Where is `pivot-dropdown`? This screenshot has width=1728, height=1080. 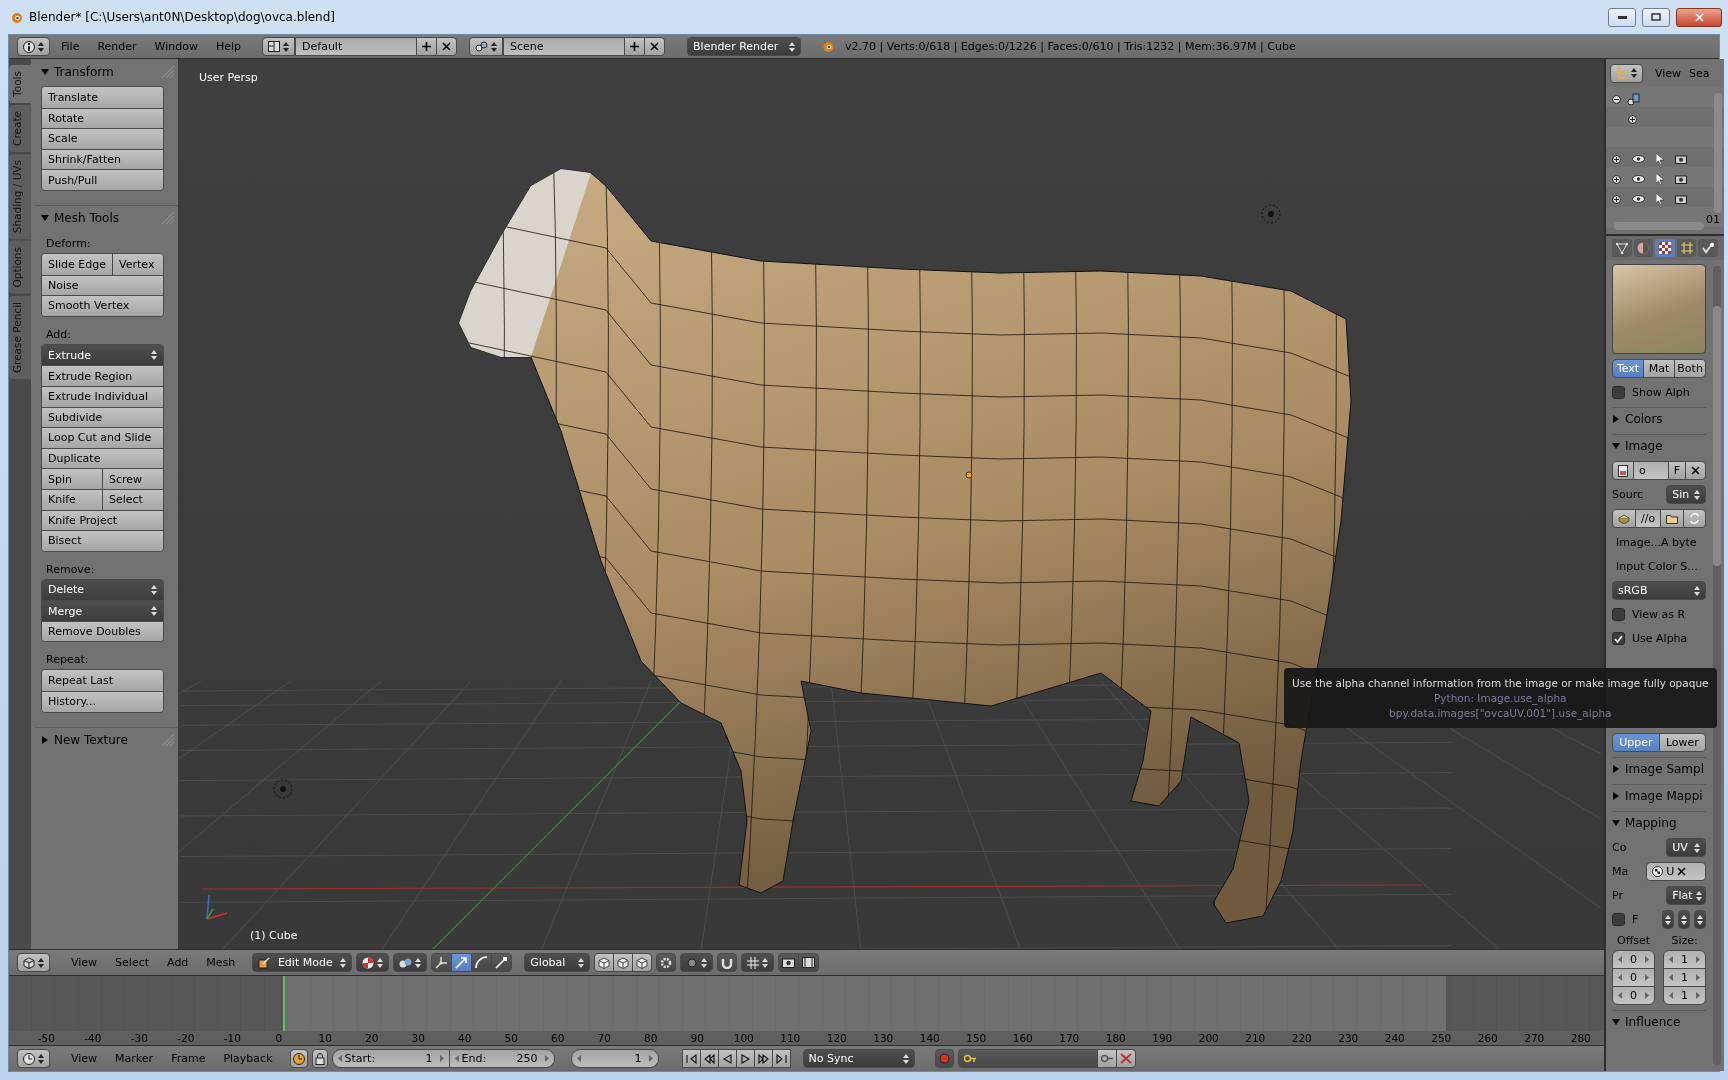 pivot-dropdown is located at coordinates (410, 962).